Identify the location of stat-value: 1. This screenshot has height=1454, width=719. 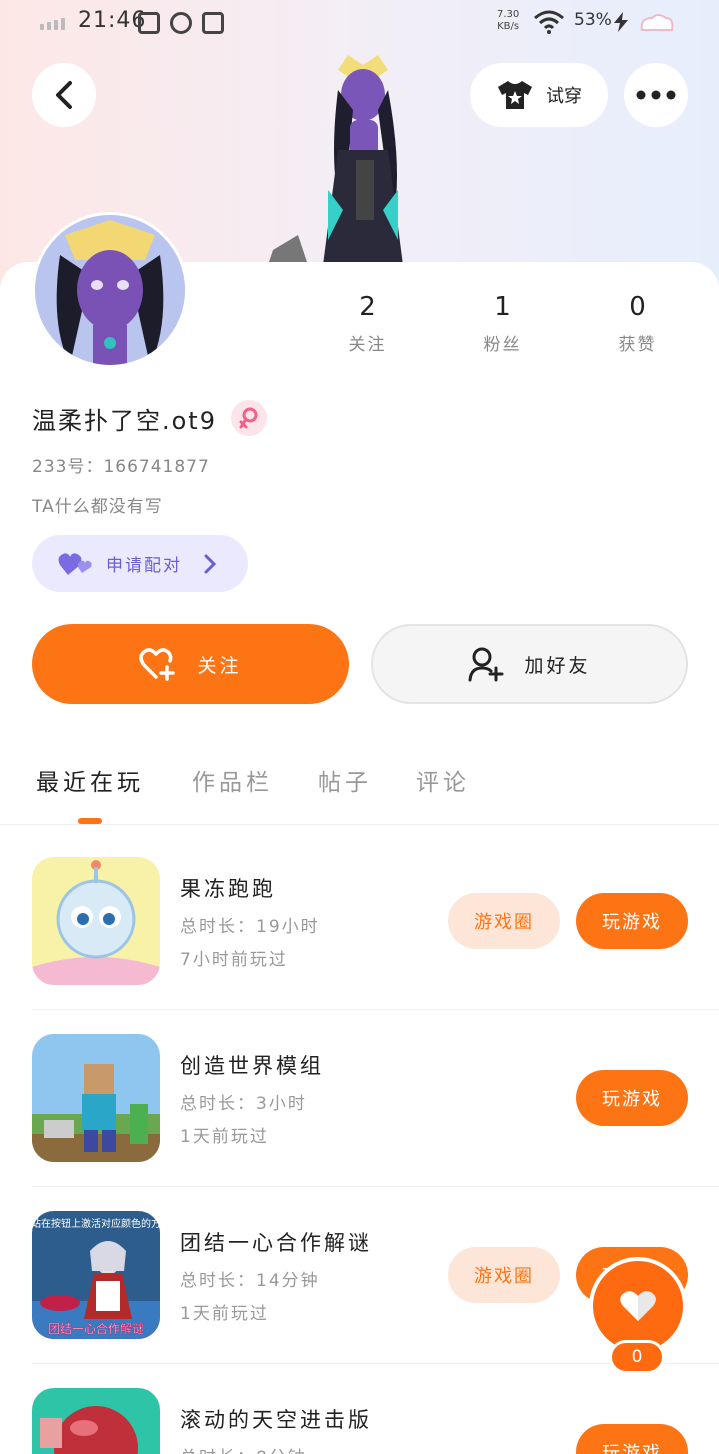
(502, 307).